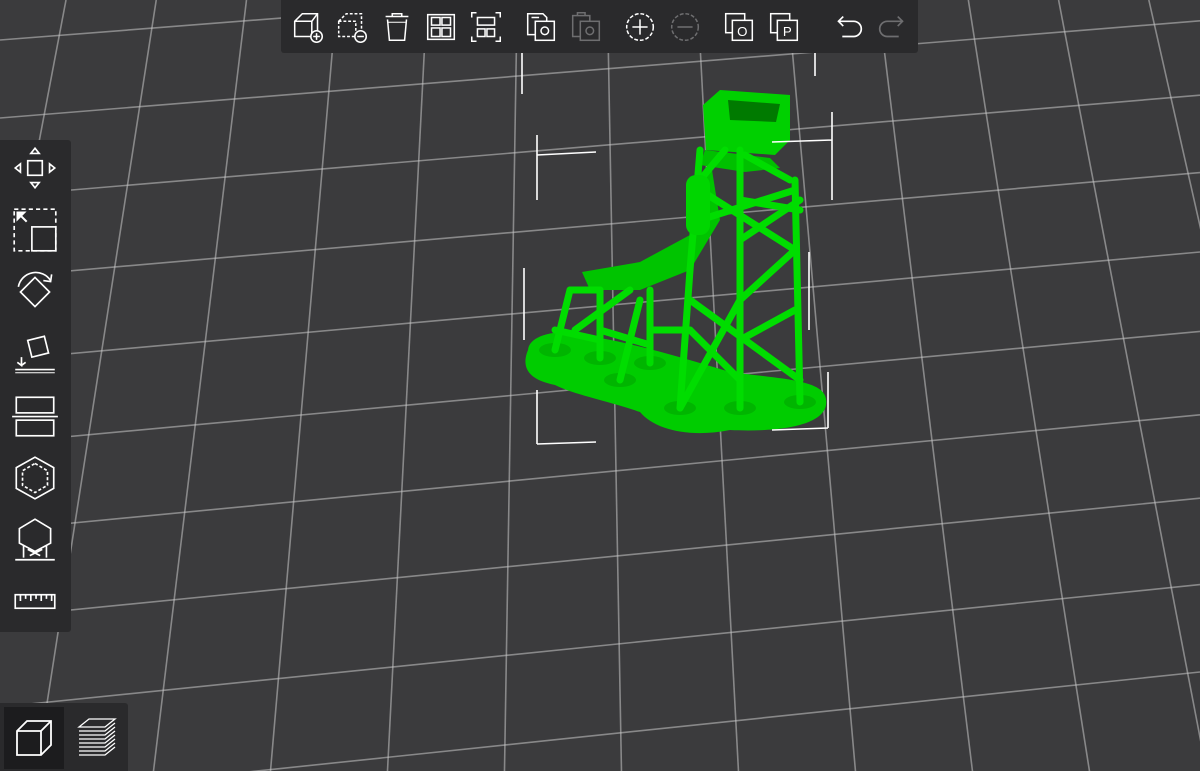 This screenshot has width=1200, height=771. I want to click on ortho-icon: O, so click(739, 27).